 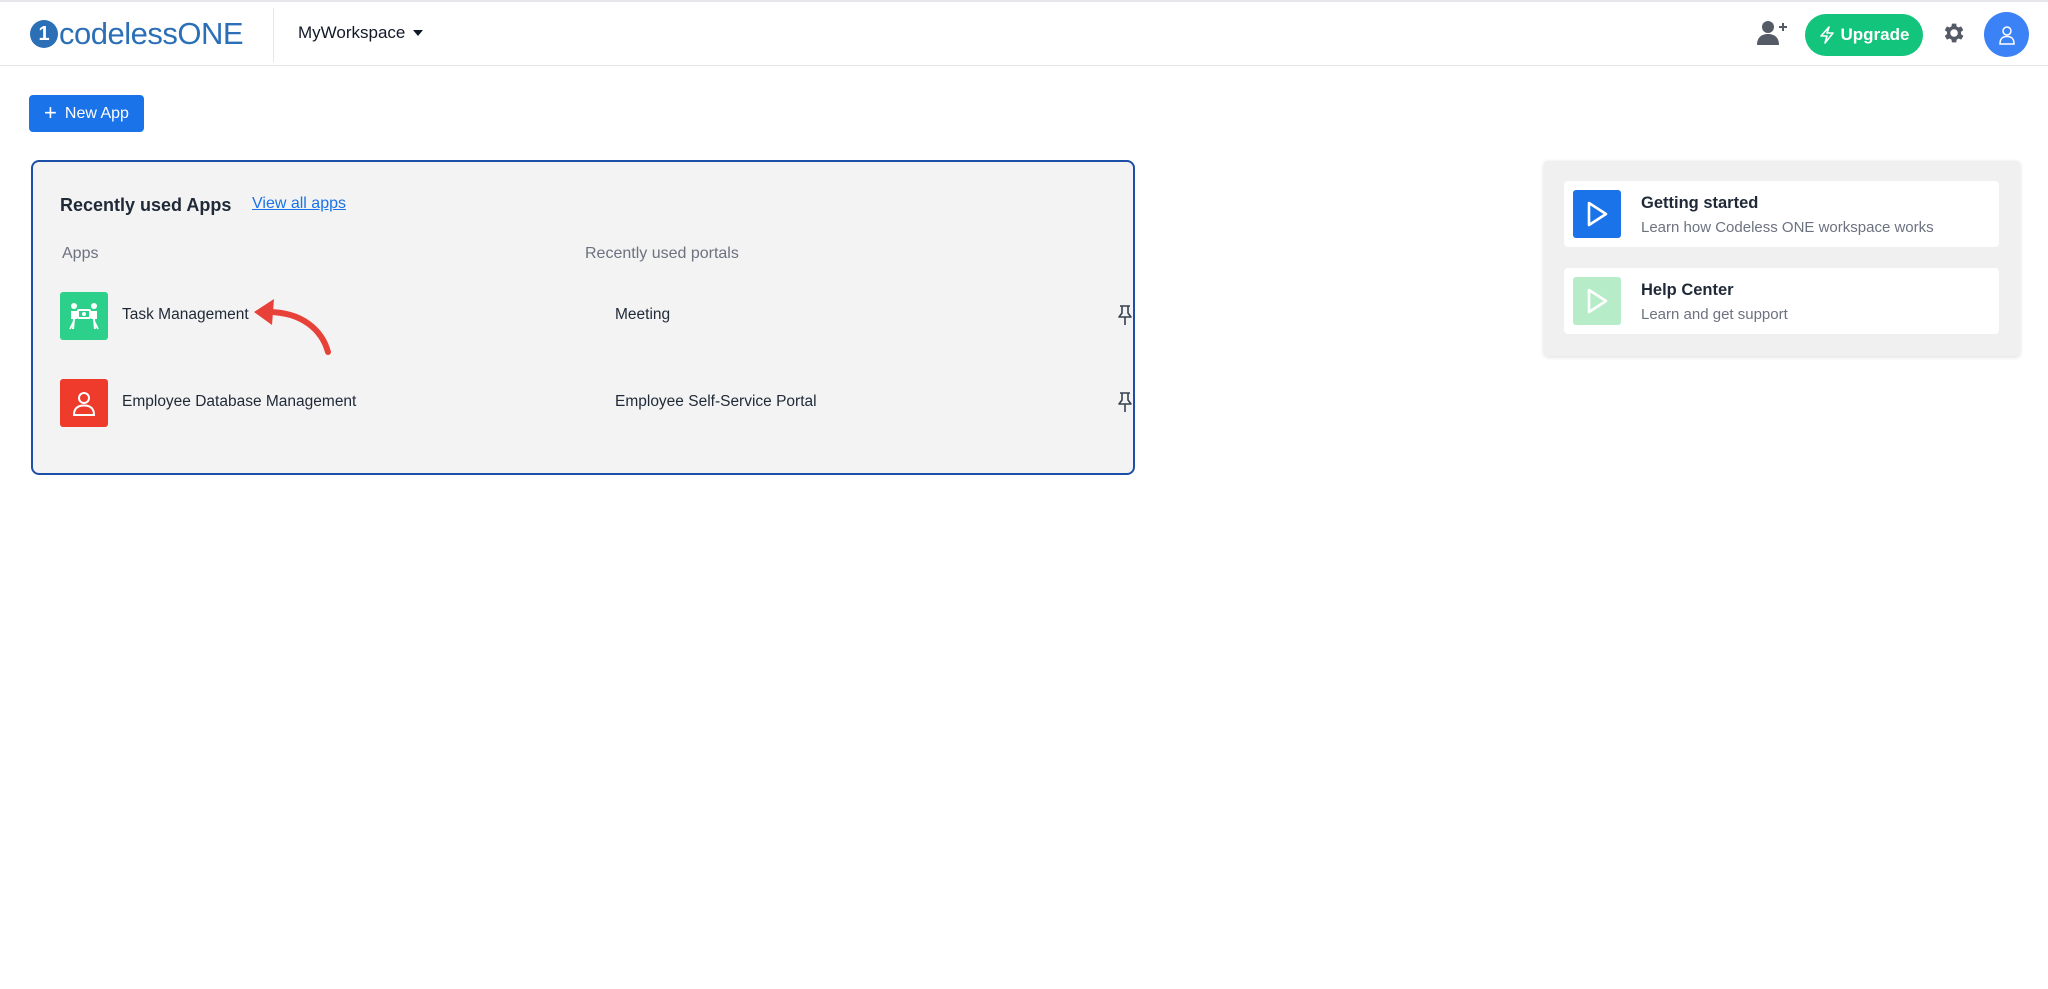 I want to click on add-user-icon, so click(x=1772, y=33).